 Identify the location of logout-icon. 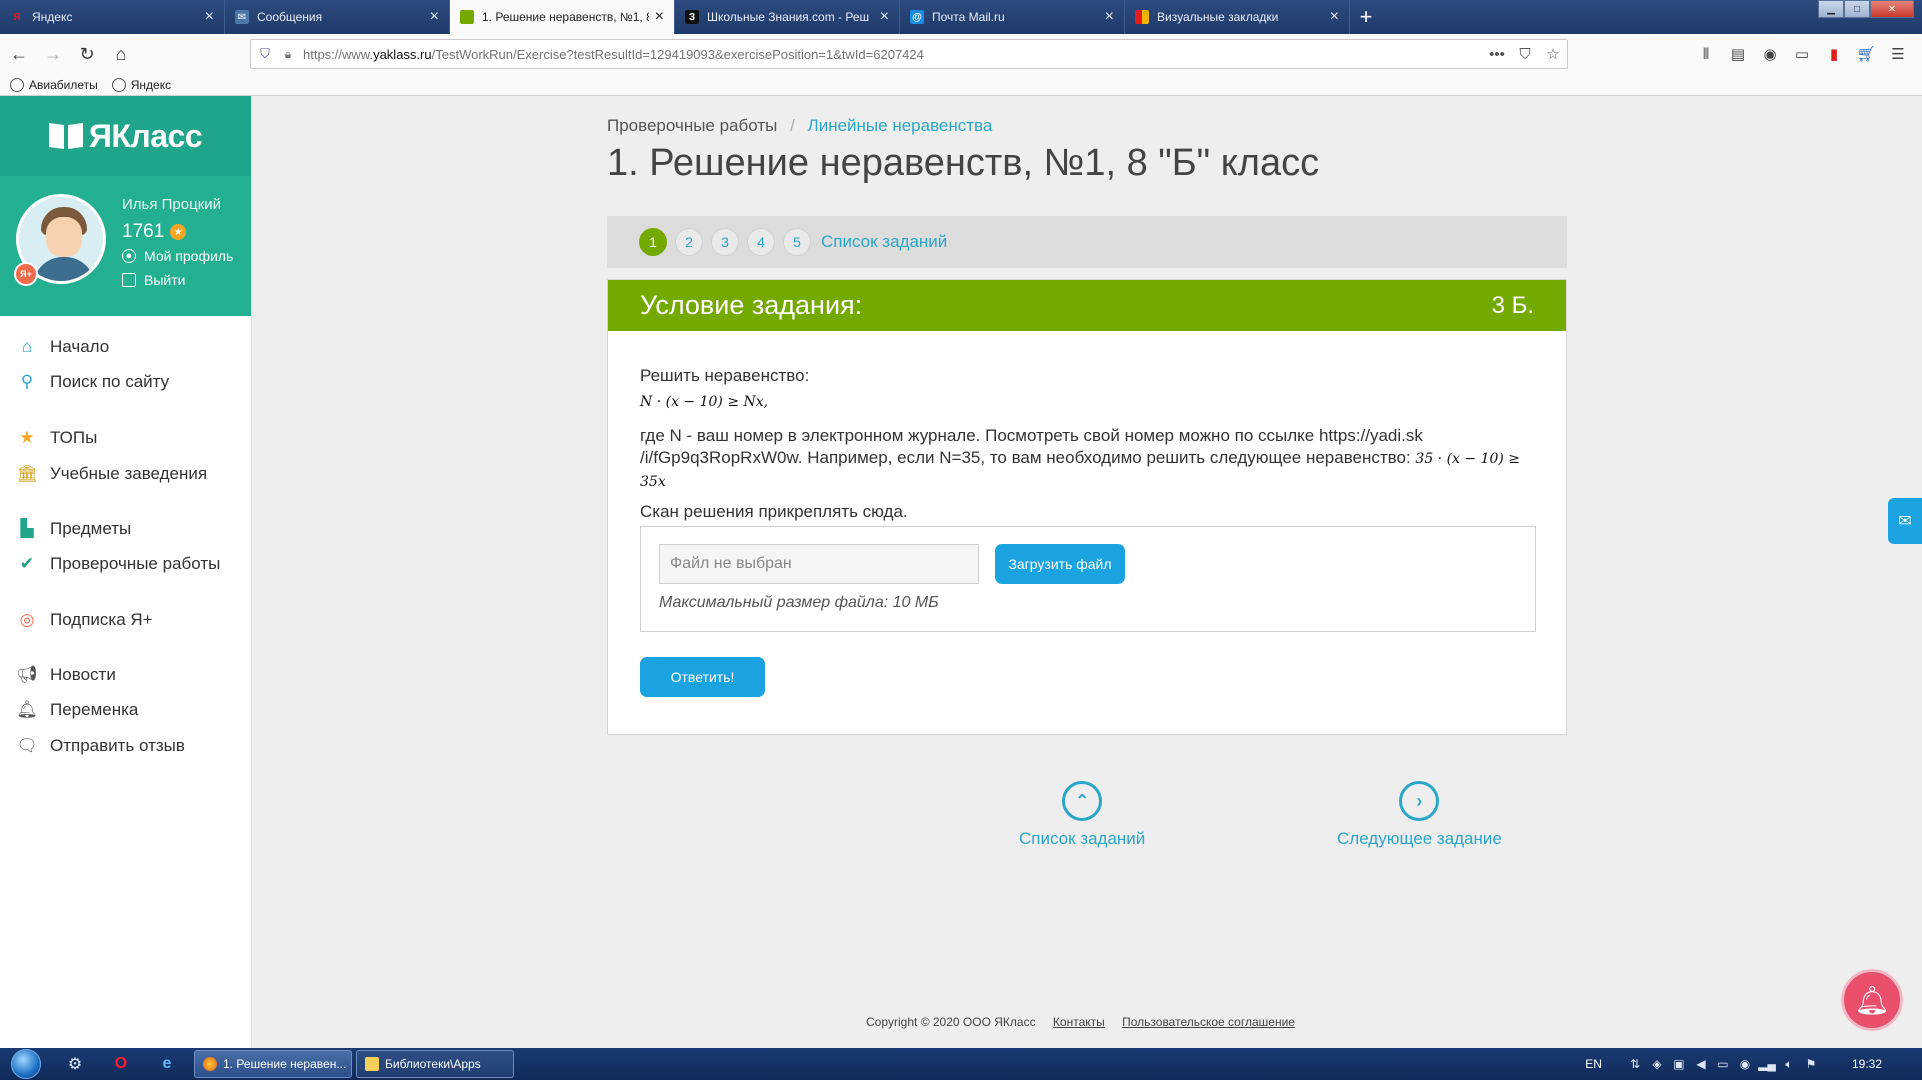
(129, 280).